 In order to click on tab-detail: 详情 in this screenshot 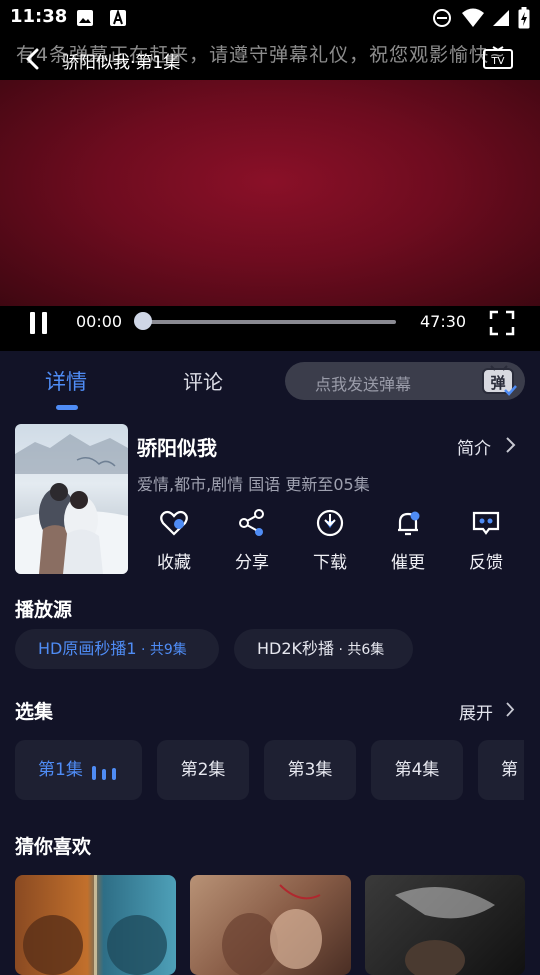, I will do `click(66, 381)`.